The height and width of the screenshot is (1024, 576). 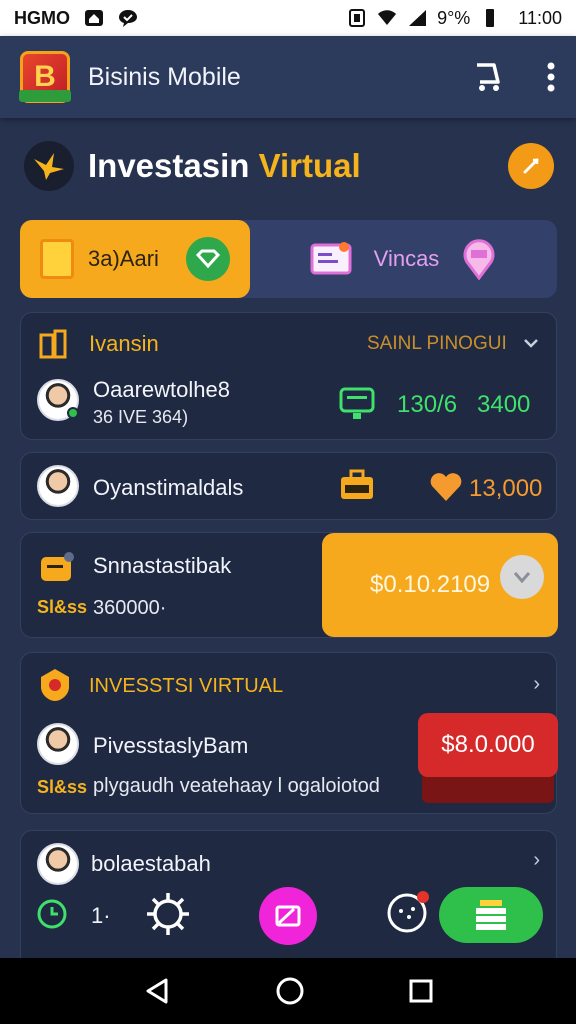 I want to click on amount-value: $0.10.2109, so click(x=430, y=584).